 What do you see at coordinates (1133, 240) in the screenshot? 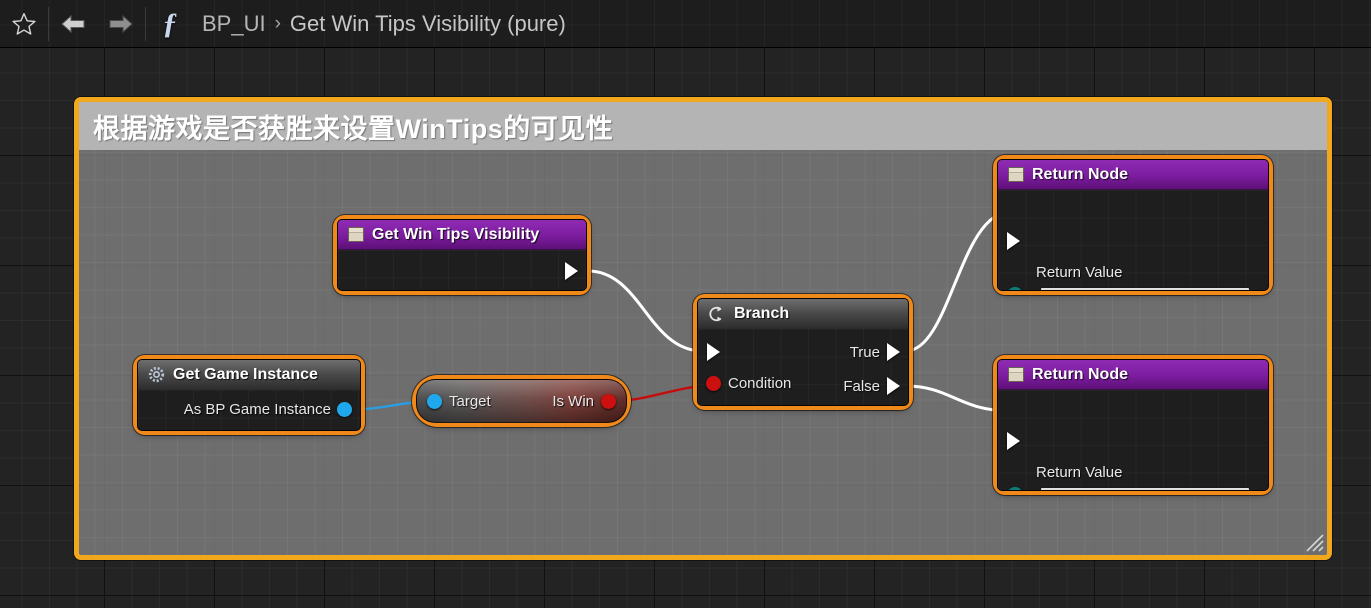
I see `node-body: Return Value Visible` at bounding box center [1133, 240].